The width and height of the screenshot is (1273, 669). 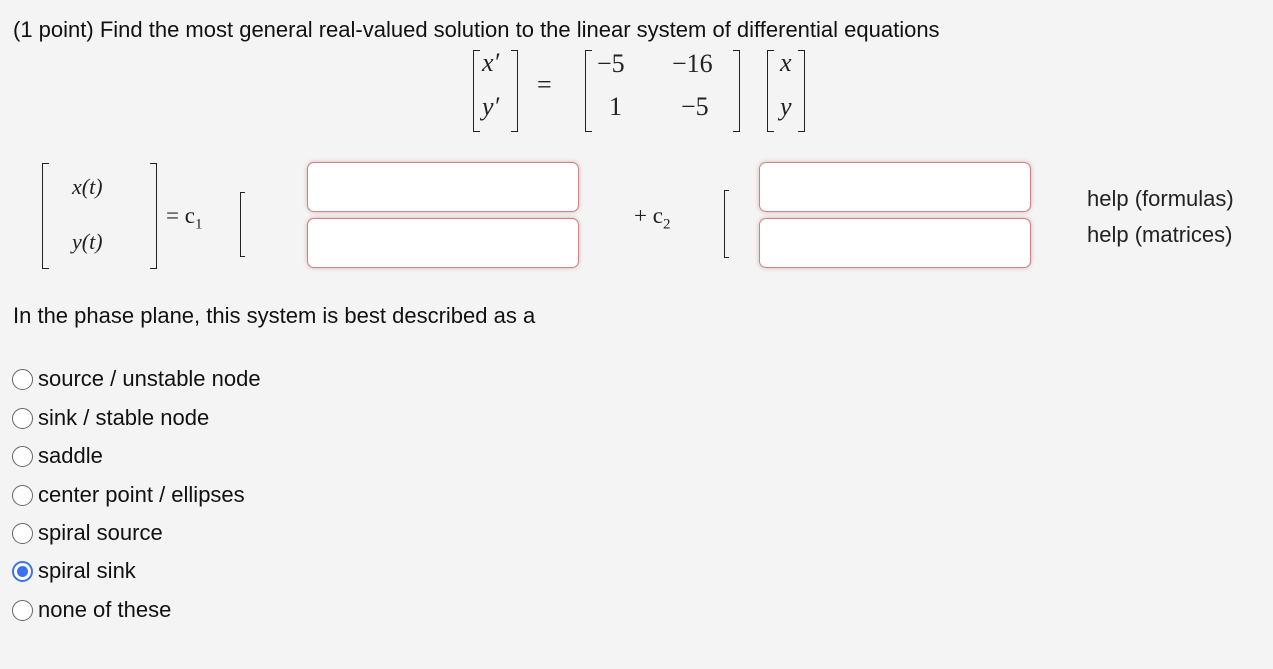 What do you see at coordinates (1160, 199) in the screenshot?
I see `help-formulas-link: help (formulas)` at bounding box center [1160, 199].